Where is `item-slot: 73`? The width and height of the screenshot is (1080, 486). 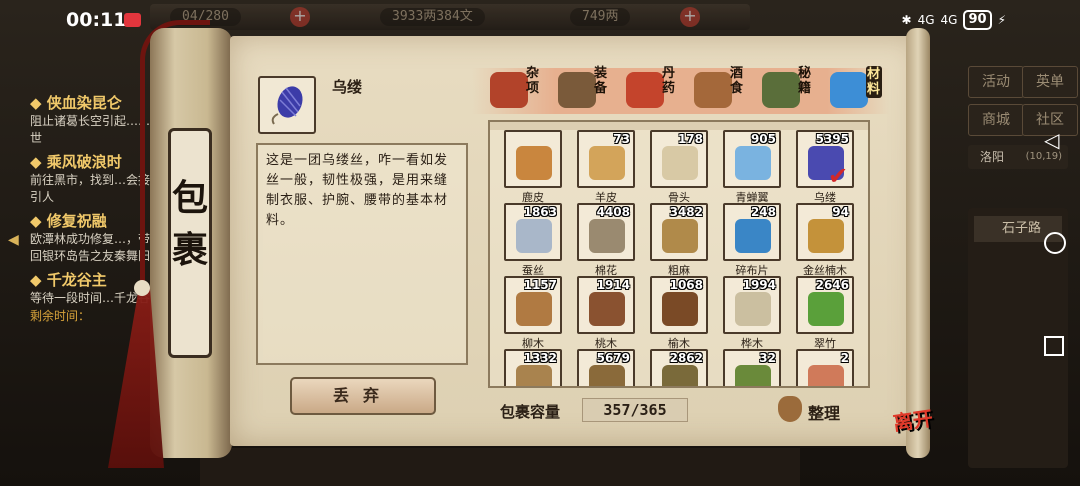 item-slot: 73 is located at coordinates (606, 159).